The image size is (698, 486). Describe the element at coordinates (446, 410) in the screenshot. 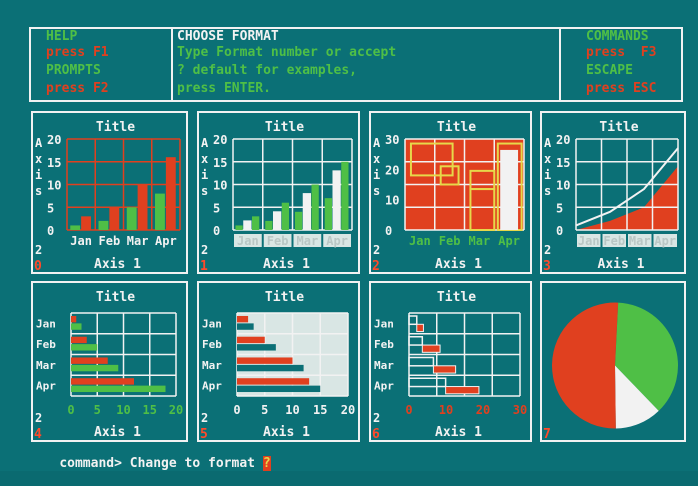

I see `x-tick-label: 10` at that location.